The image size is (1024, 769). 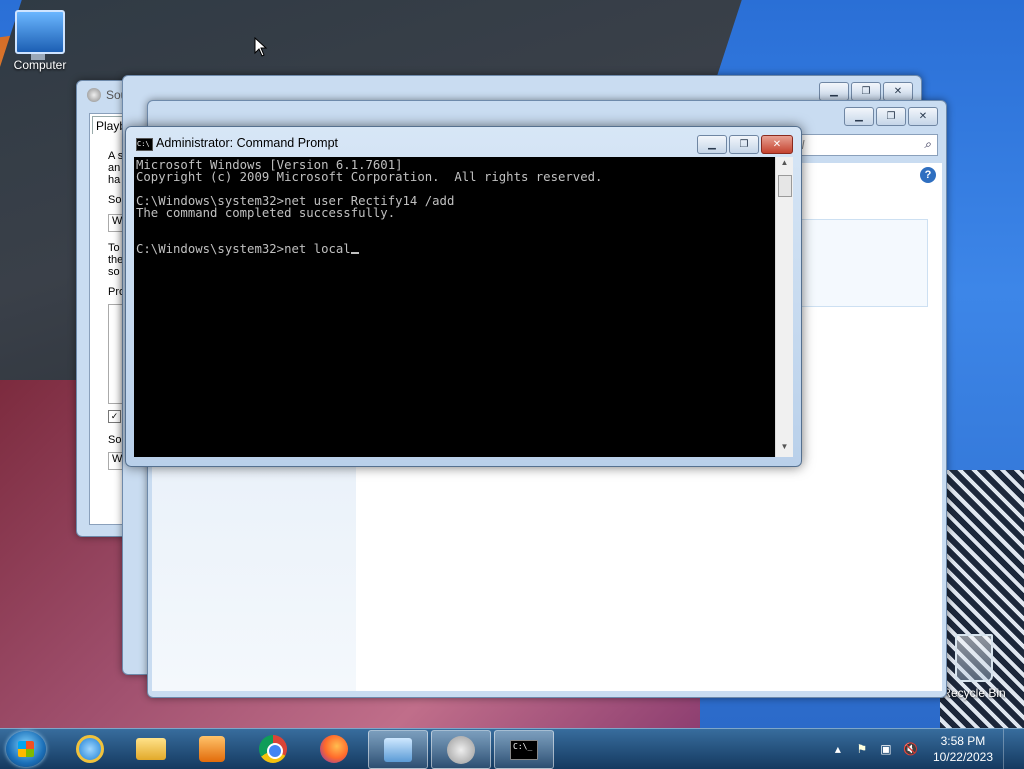 I want to click on cmd-icon-text: C:\, so click(x=143, y=144).